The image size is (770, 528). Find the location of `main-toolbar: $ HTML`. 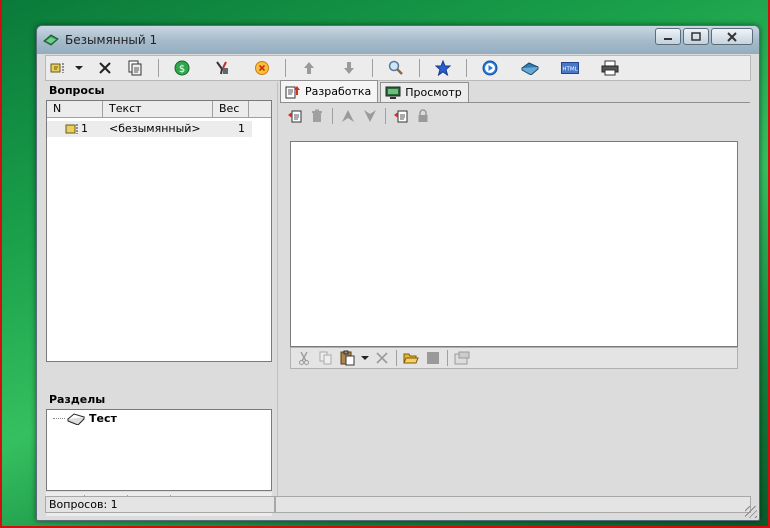

main-toolbar: $ HTML is located at coordinates (398, 68).